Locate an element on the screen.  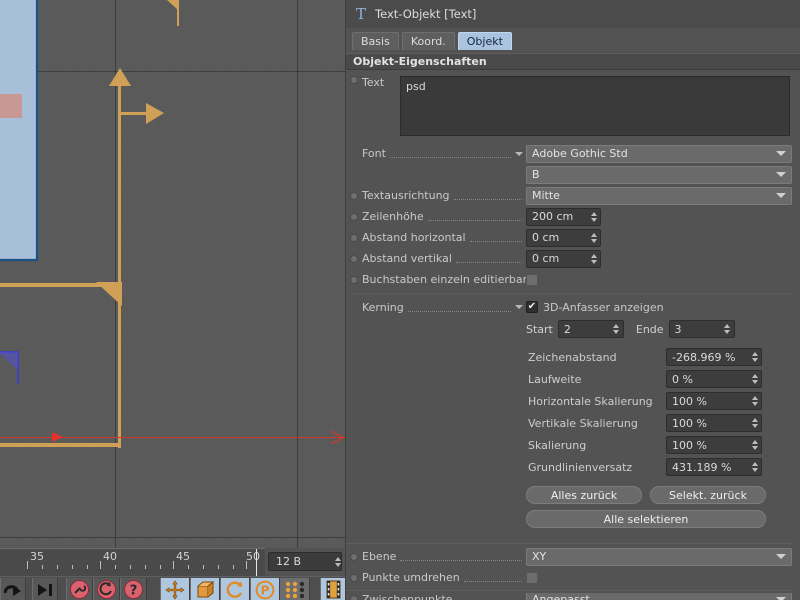
gizmo-band-bottom is located at coordinates (60, 445).